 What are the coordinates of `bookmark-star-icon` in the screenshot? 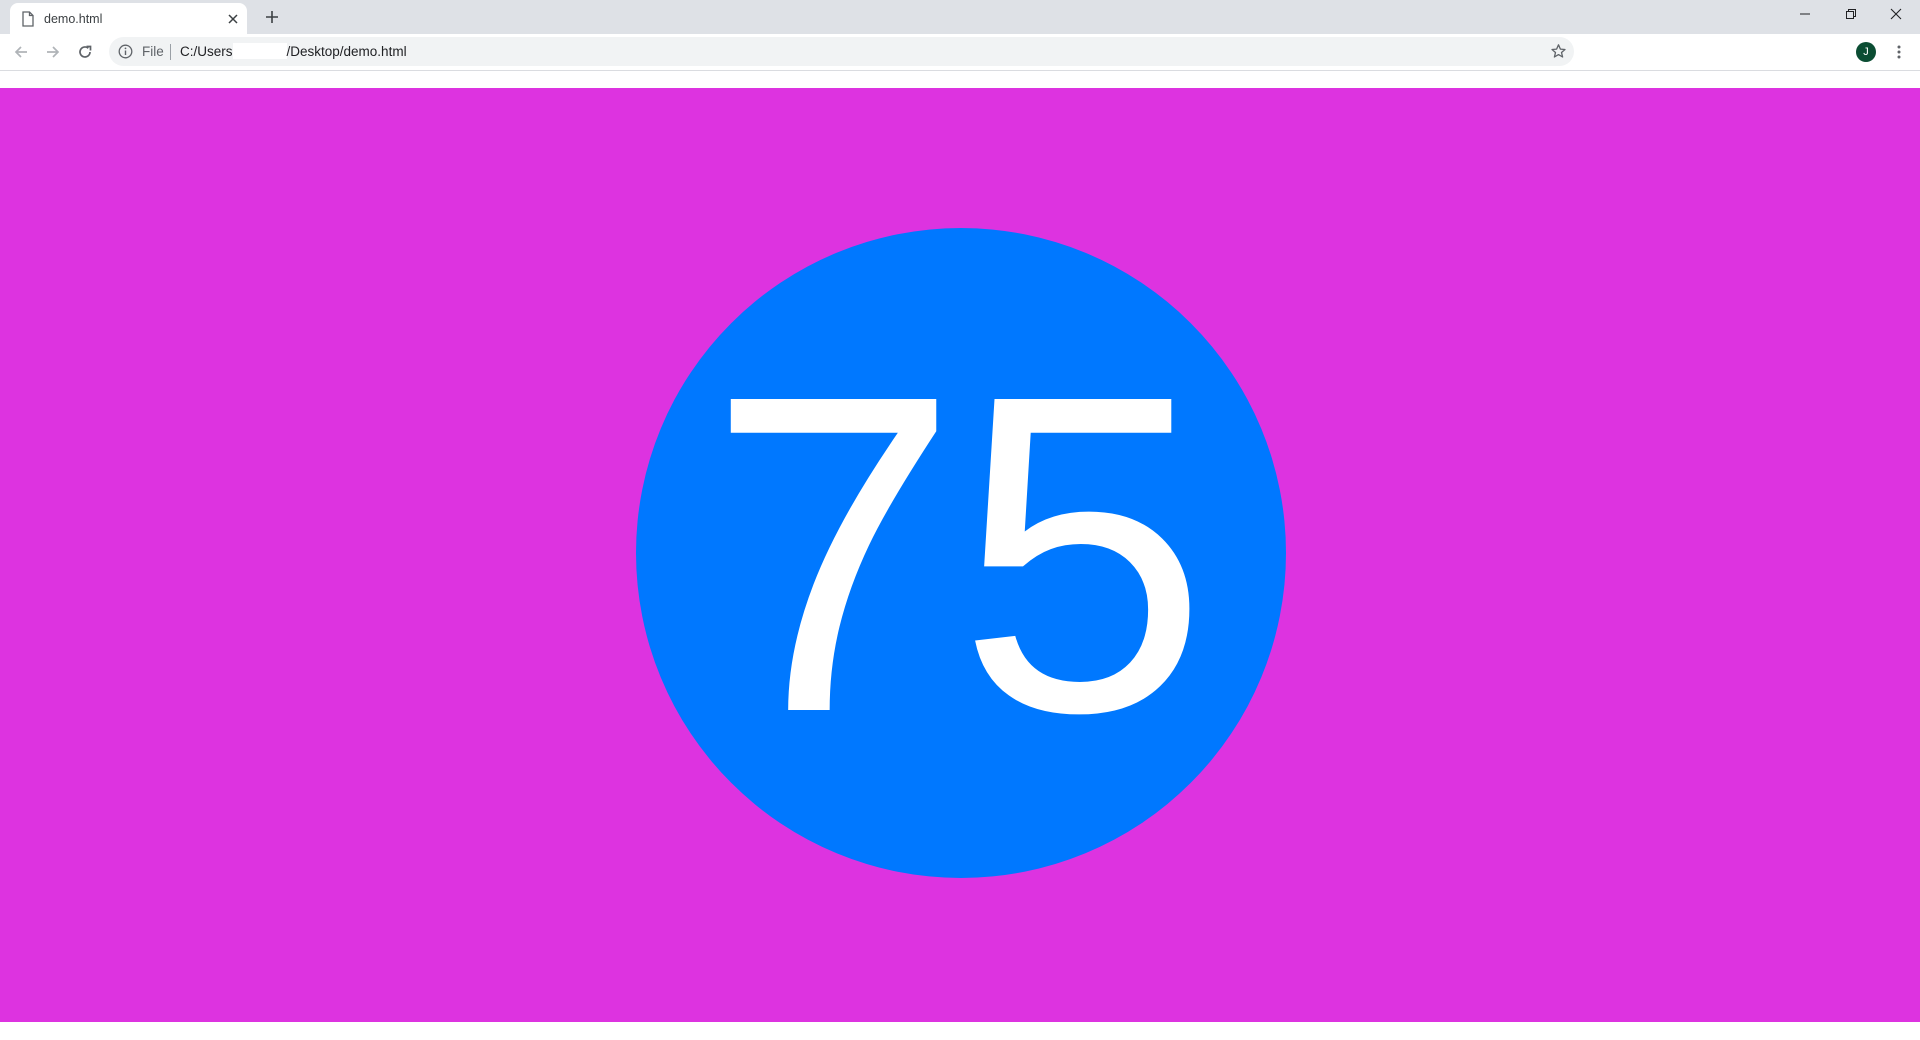 It's located at (1558, 51).